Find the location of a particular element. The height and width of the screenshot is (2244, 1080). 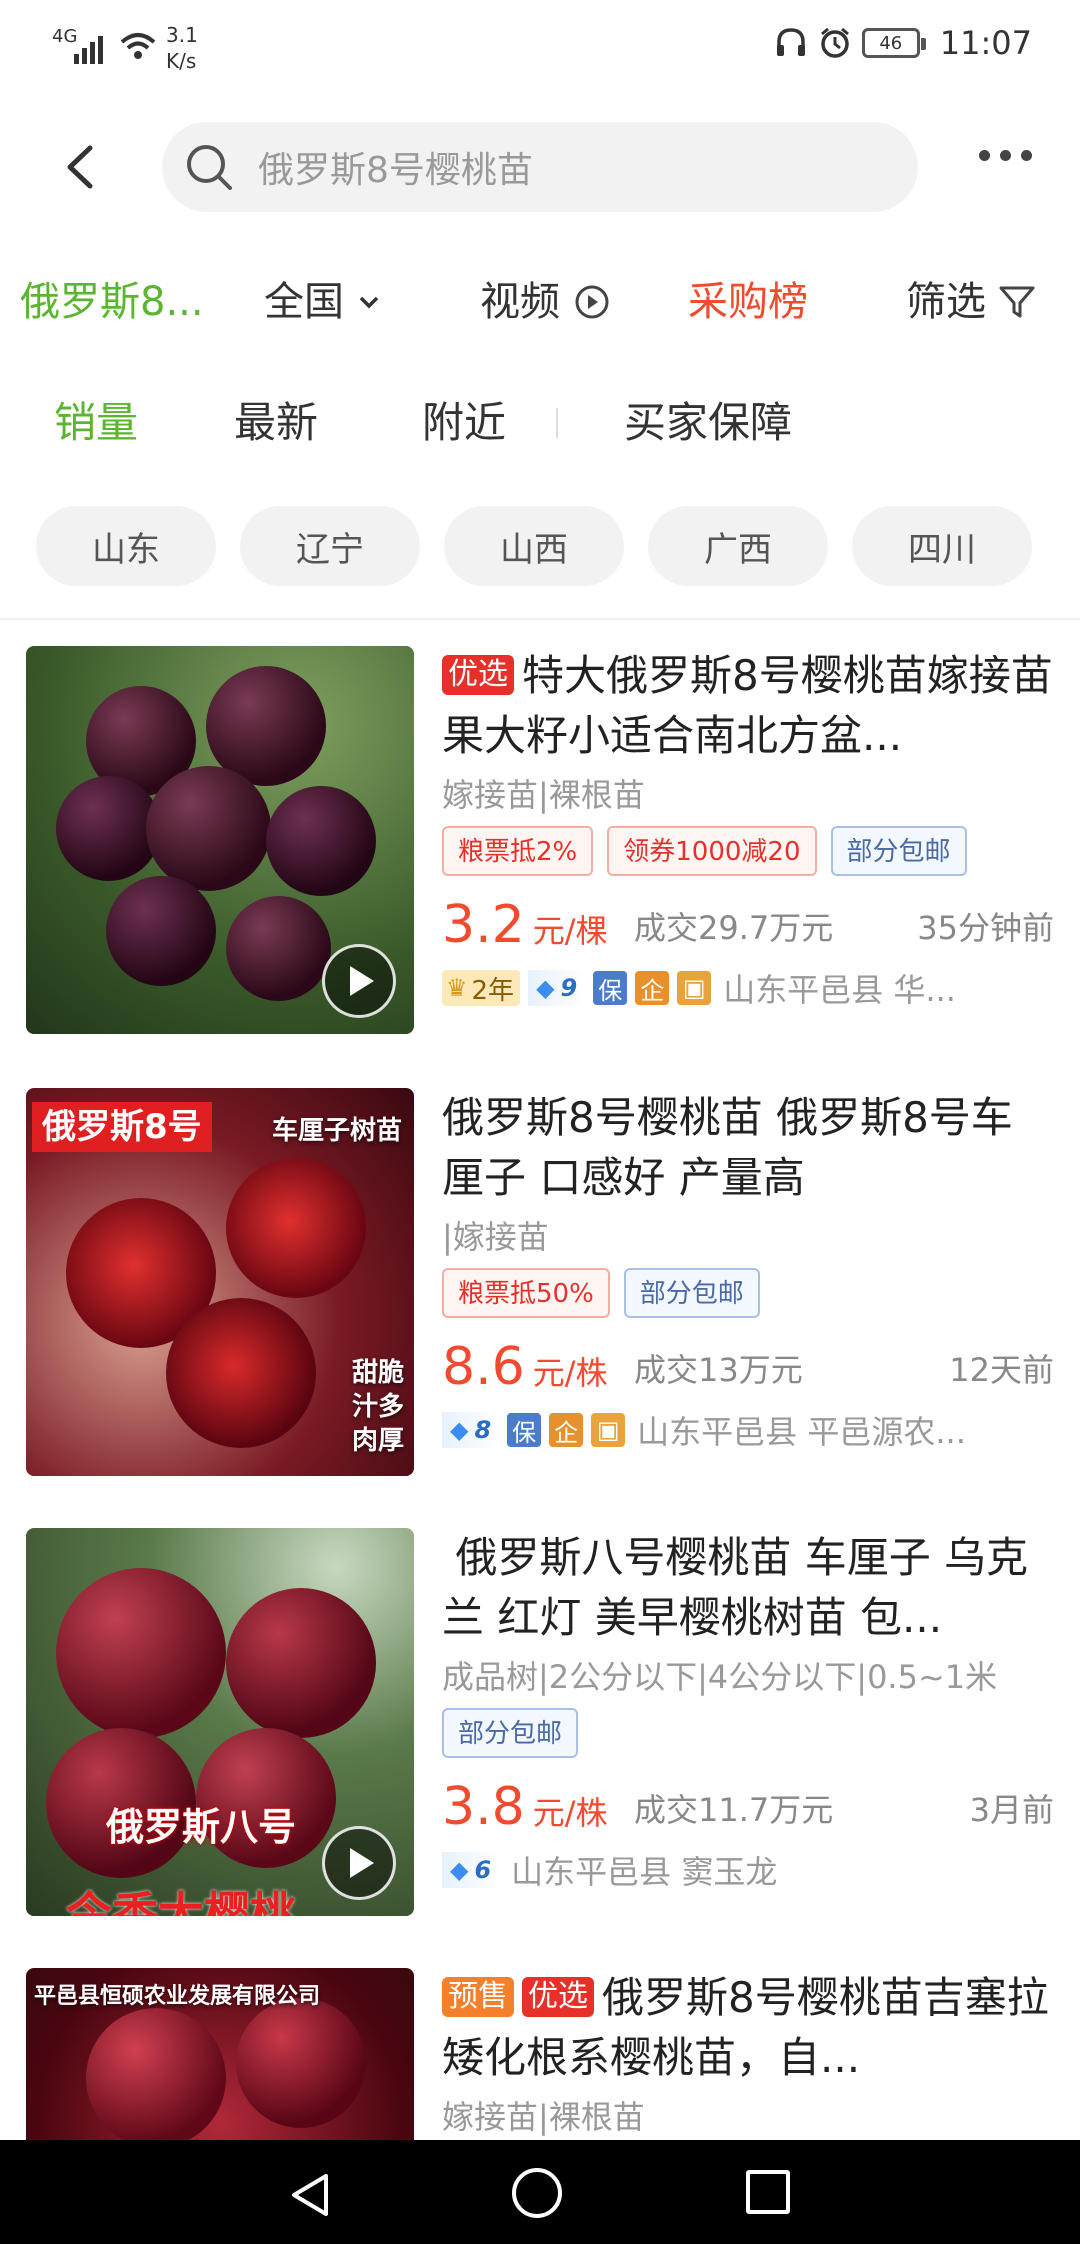

membership-years: 2年 is located at coordinates (493, 990).